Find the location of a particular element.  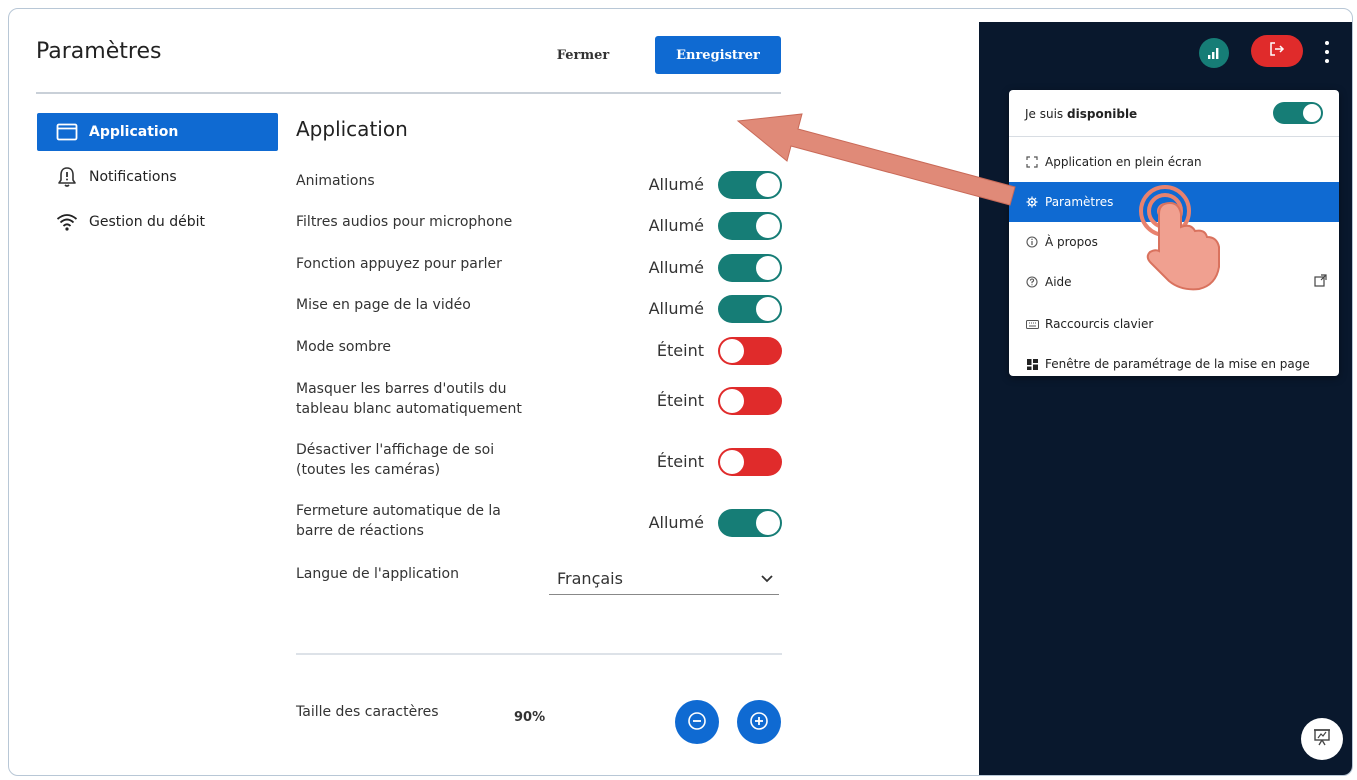

menu-item-label: Aide is located at coordinates (1058, 282).